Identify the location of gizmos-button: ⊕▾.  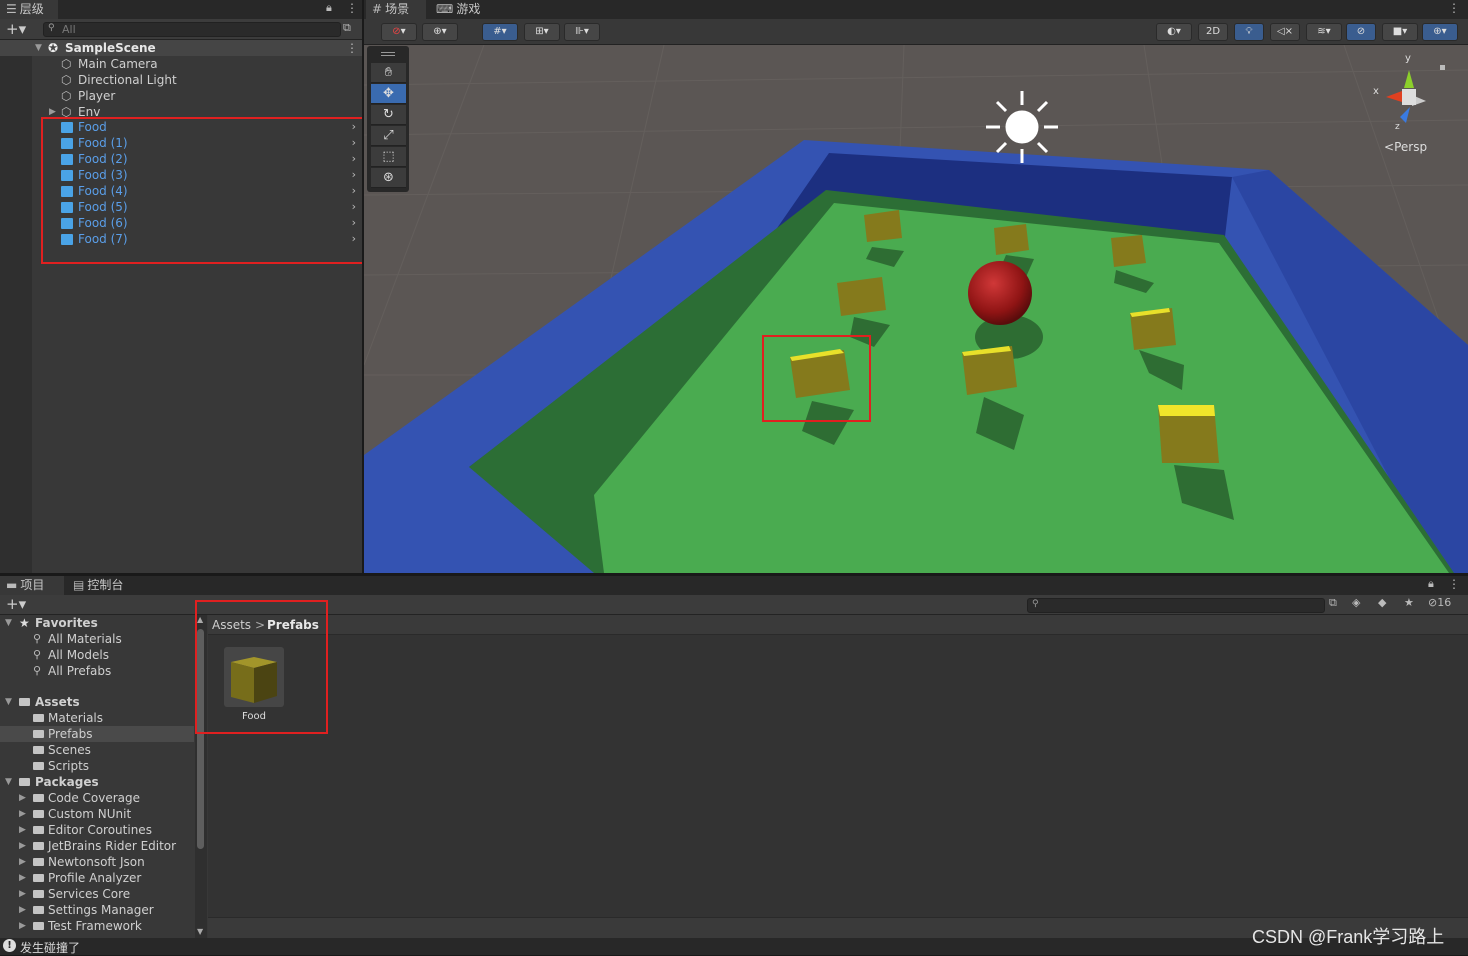
(1440, 32).